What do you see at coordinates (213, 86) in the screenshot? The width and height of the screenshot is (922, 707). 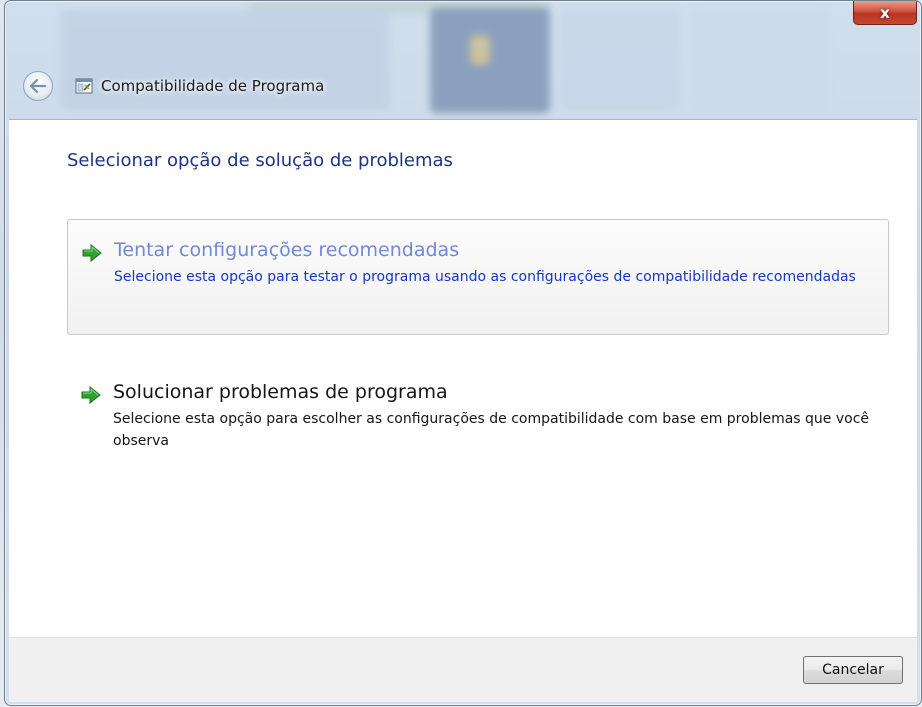 I see `window-title: Compatibilidade de Programa` at bounding box center [213, 86].